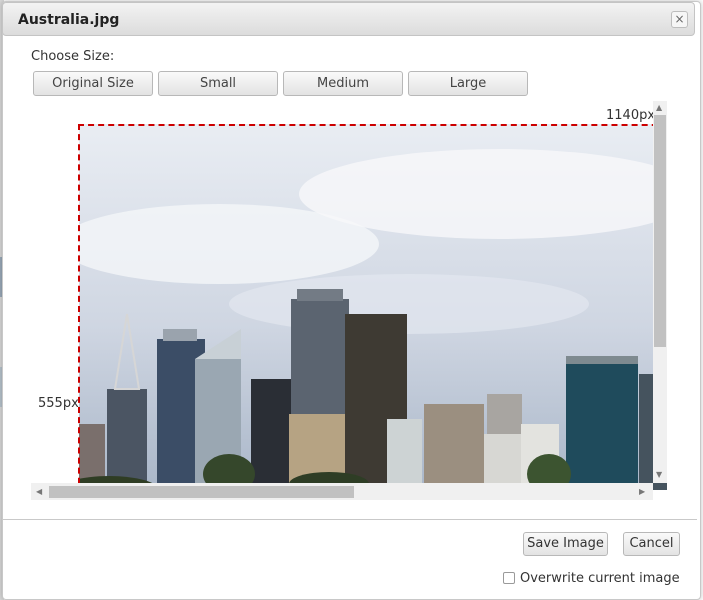  I want to click on scroll-right-icon: ▶, so click(642, 492).